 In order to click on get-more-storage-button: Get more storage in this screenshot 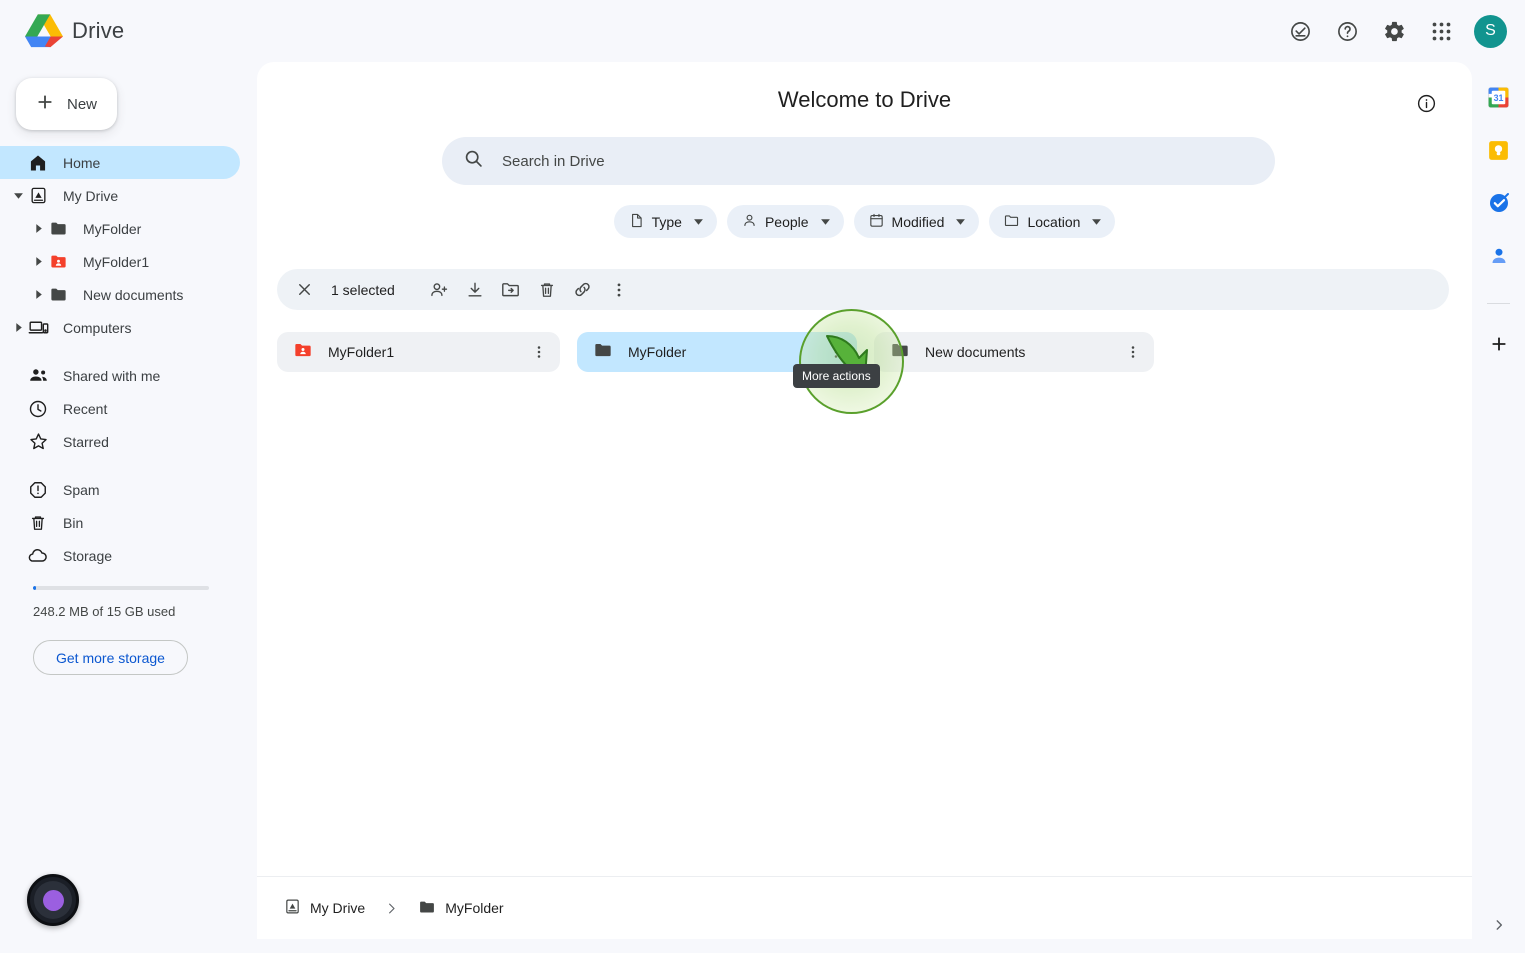, I will do `click(110, 657)`.